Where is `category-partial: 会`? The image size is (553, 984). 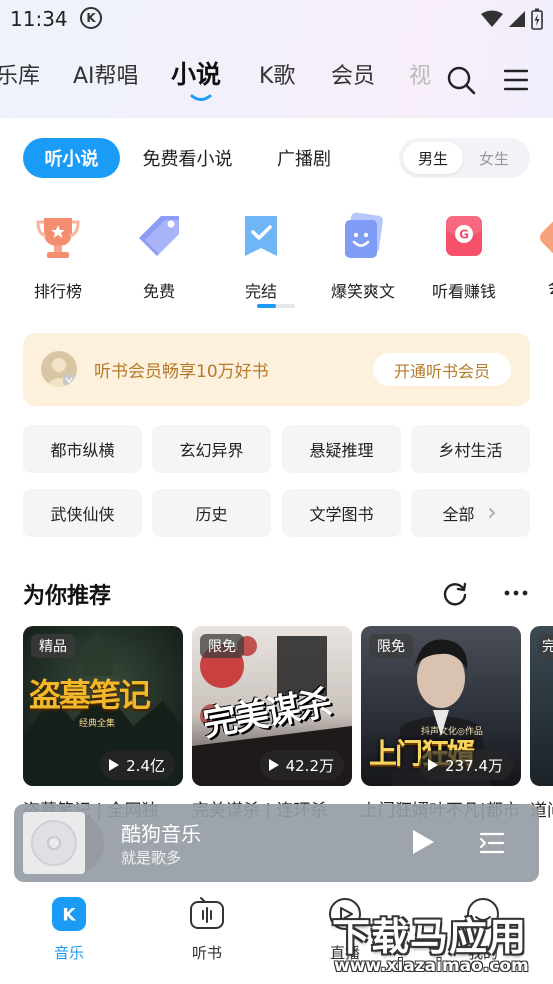 category-partial: 会 is located at coordinates (540, 255).